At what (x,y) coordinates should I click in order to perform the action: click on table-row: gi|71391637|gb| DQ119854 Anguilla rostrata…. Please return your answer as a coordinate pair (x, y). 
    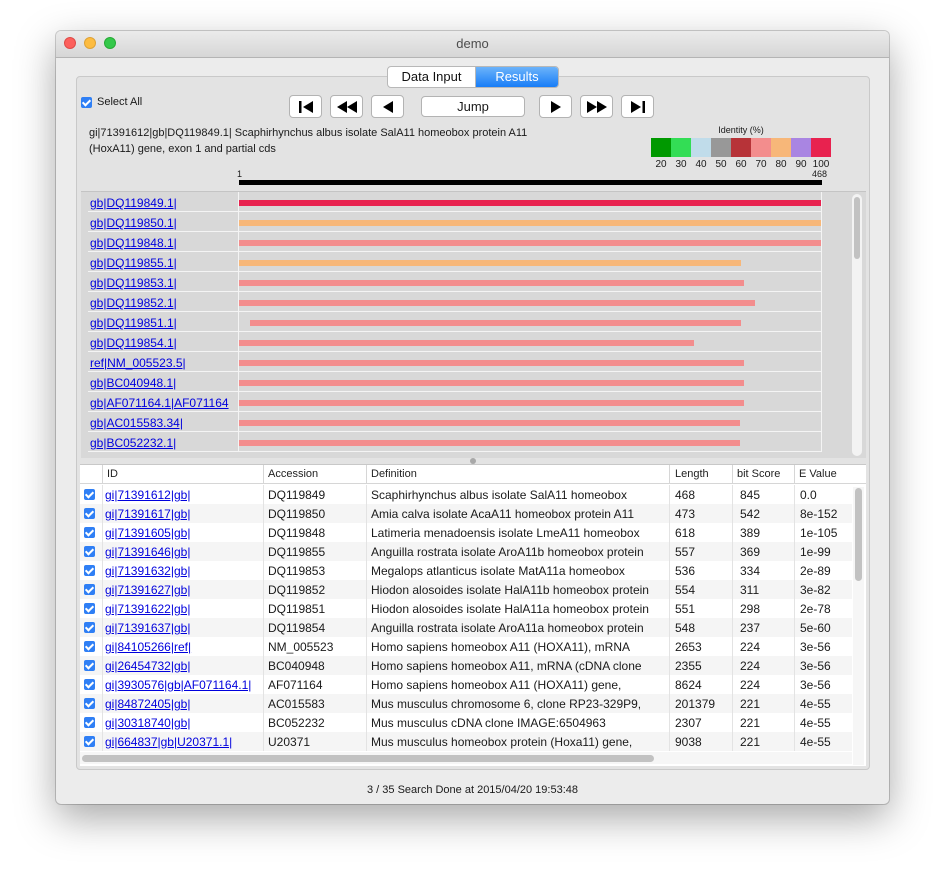
    Looking at the image, I should click on (466, 627).